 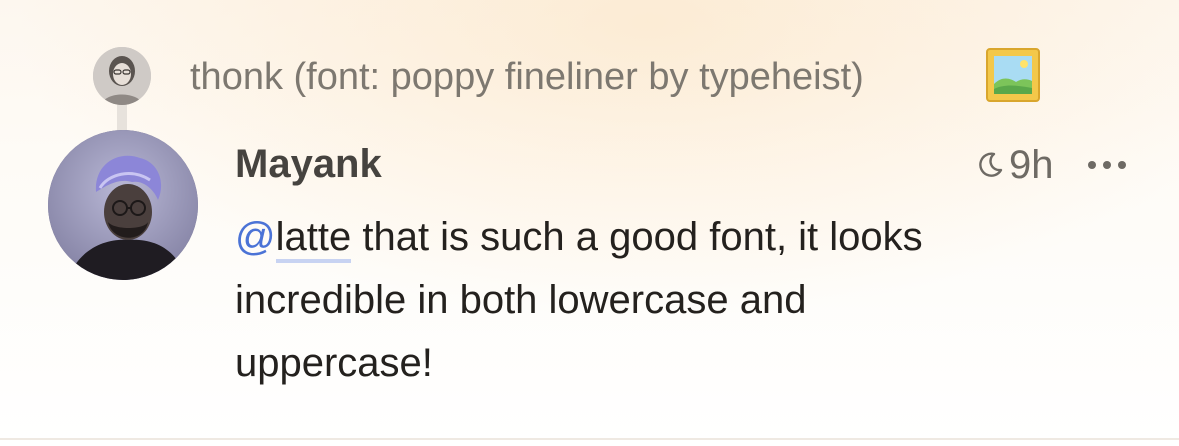 I want to click on time-text: 9h, so click(x=1031, y=165).